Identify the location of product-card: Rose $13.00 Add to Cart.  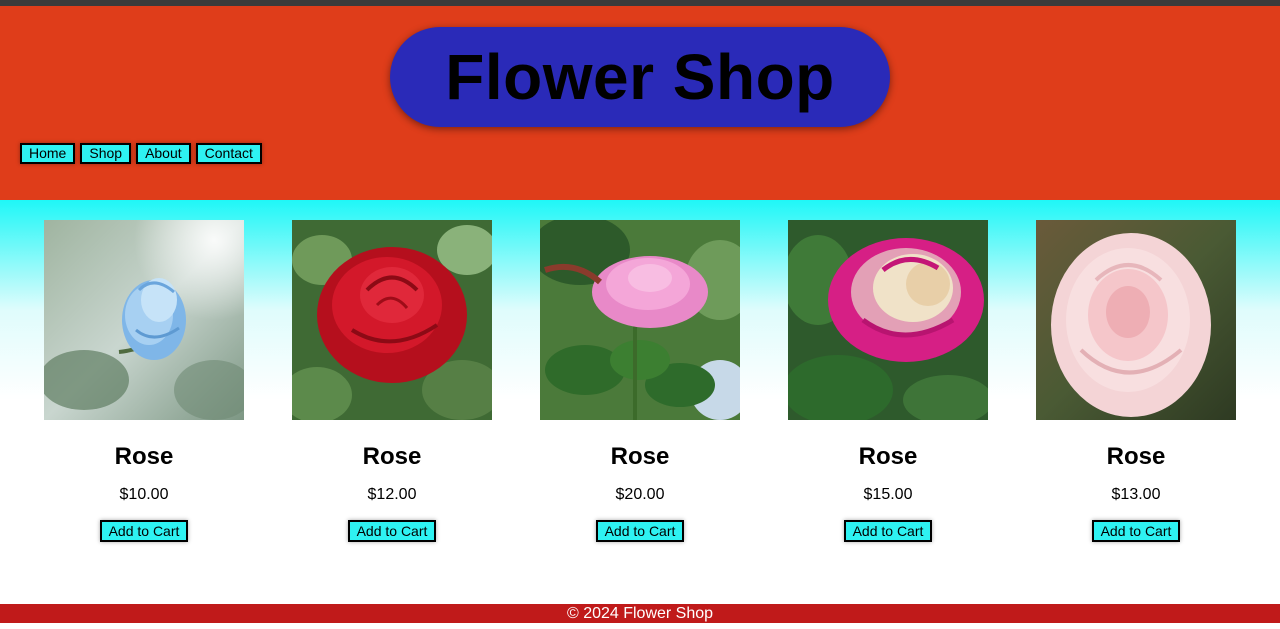
(1136, 381).